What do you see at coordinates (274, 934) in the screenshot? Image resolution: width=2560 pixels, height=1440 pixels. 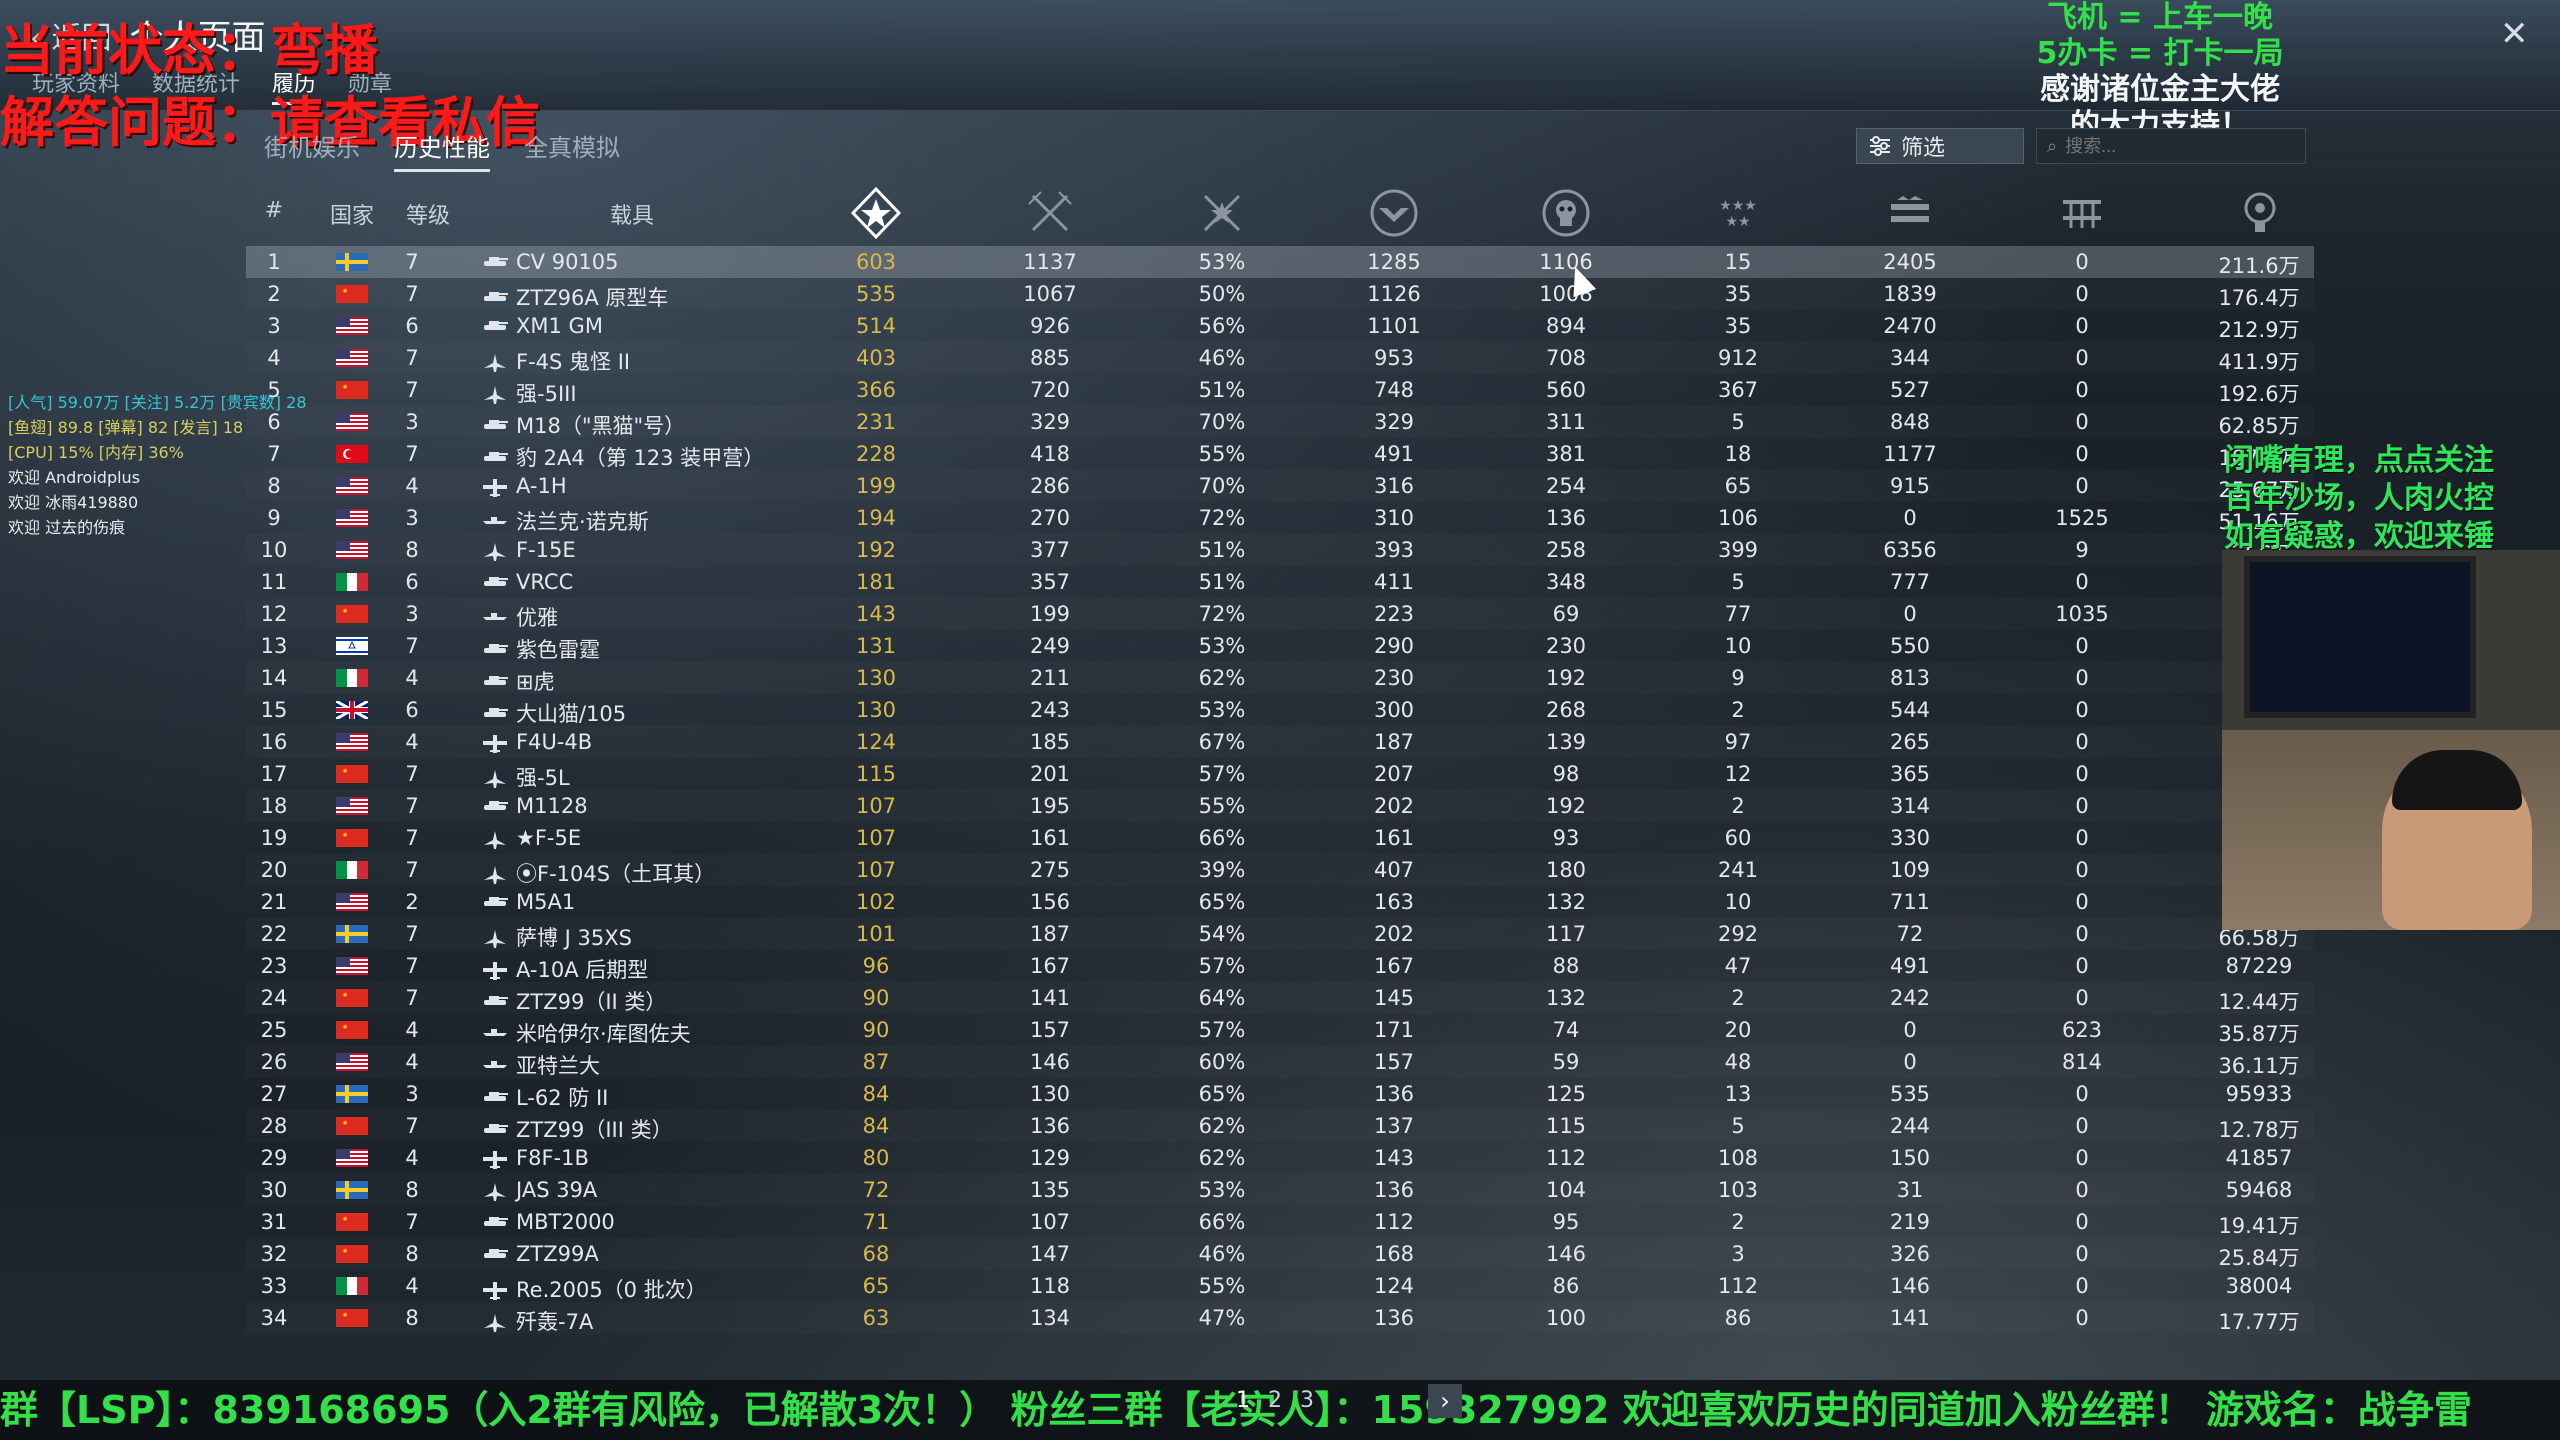 I see `row-number: 22` at bounding box center [274, 934].